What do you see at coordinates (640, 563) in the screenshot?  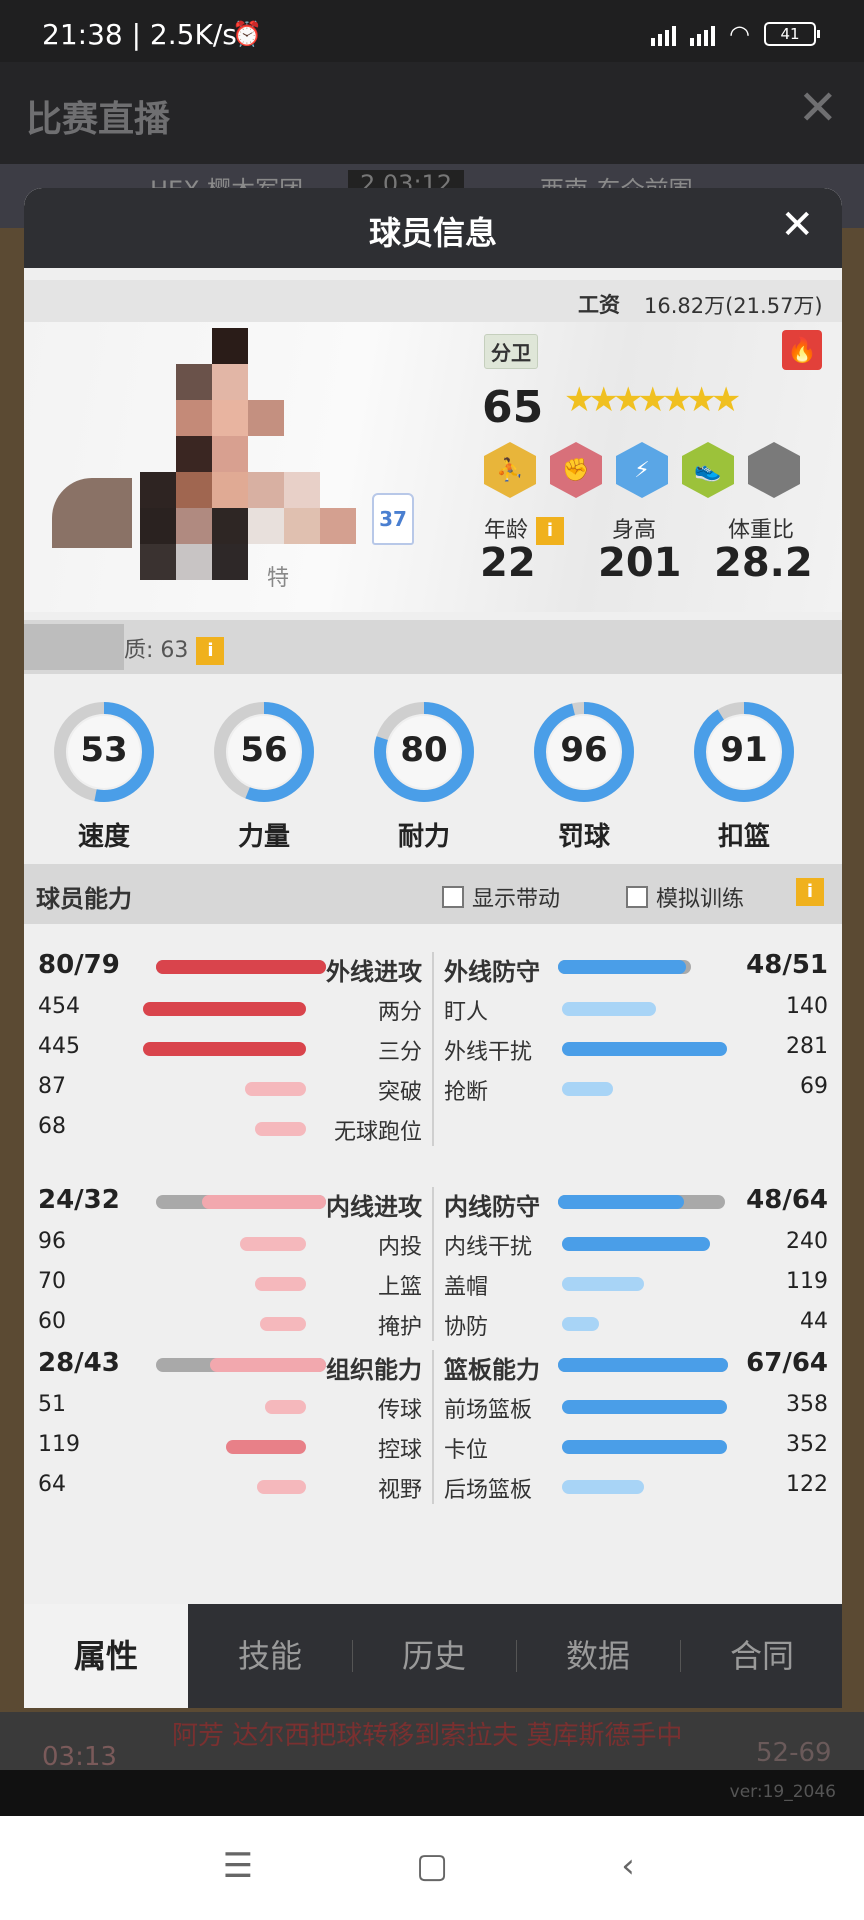 I see `height-value: 201` at bounding box center [640, 563].